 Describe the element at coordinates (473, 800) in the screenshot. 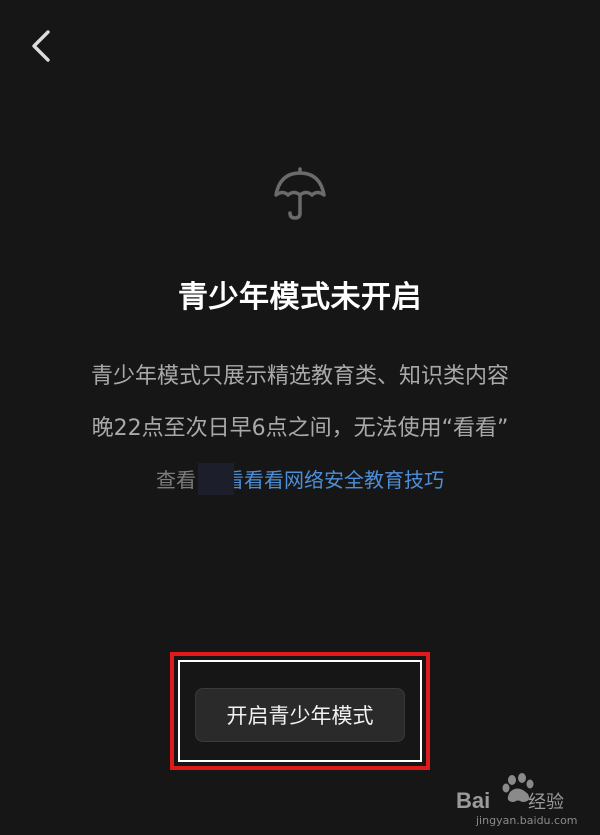

I see `svg-text: Bai` at that location.